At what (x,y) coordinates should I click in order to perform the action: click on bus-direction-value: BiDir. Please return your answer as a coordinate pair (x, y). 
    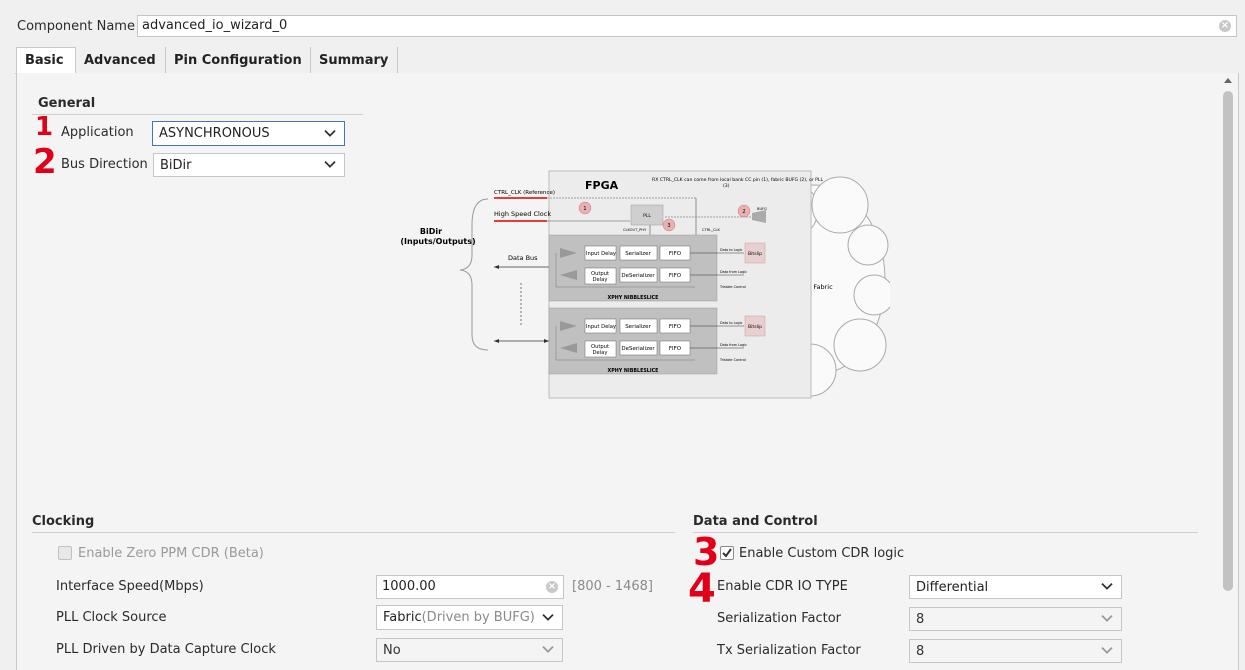
    Looking at the image, I should click on (176, 165).